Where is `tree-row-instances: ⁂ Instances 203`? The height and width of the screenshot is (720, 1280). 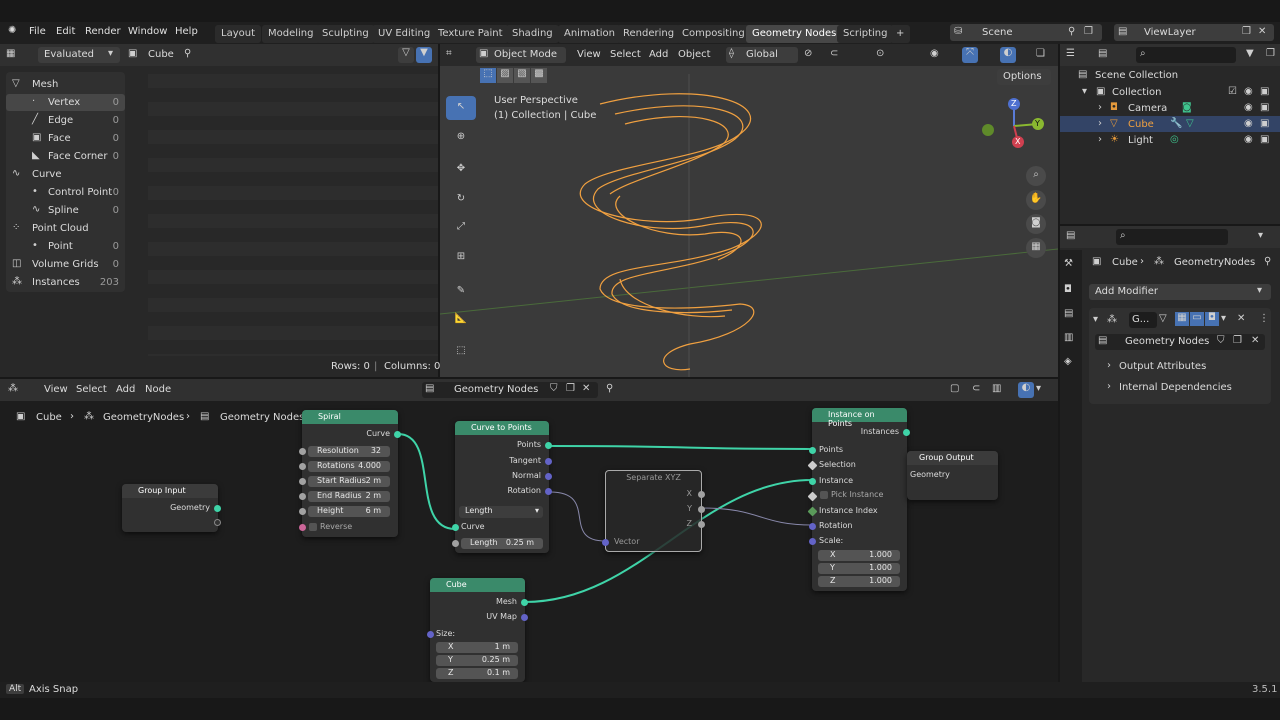 tree-row-instances: ⁂ Instances 203 is located at coordinates (65, 282).